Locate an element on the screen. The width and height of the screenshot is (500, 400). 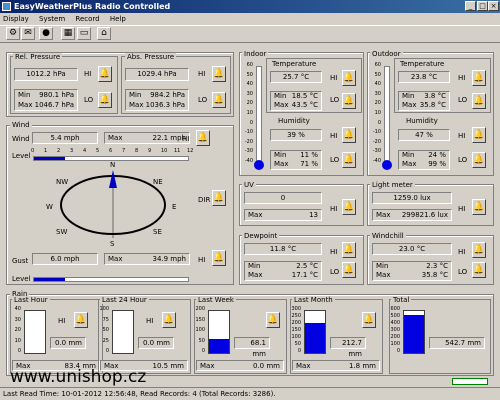
rain-axis-tick: 30 is located at coordinates (17, 319).